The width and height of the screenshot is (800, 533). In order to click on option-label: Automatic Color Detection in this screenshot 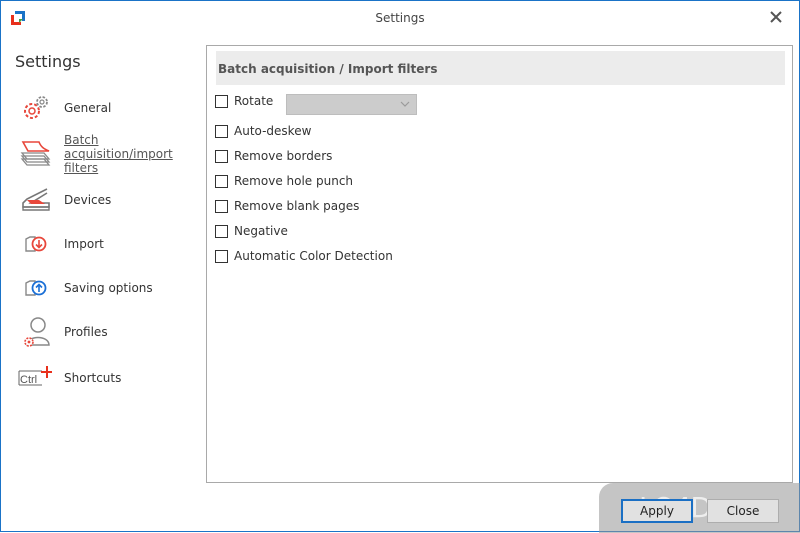, I will do `click(313, 256)`.